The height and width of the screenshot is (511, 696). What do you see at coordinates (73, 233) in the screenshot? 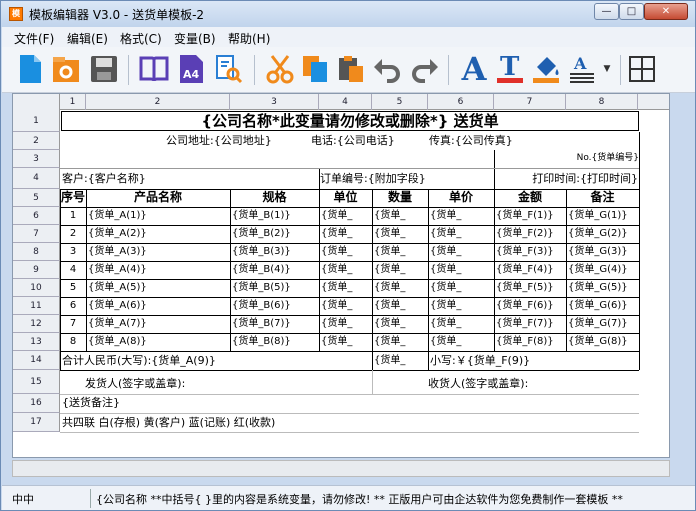
I see `item-cell-no: 2` at bounding box center [73, 233].